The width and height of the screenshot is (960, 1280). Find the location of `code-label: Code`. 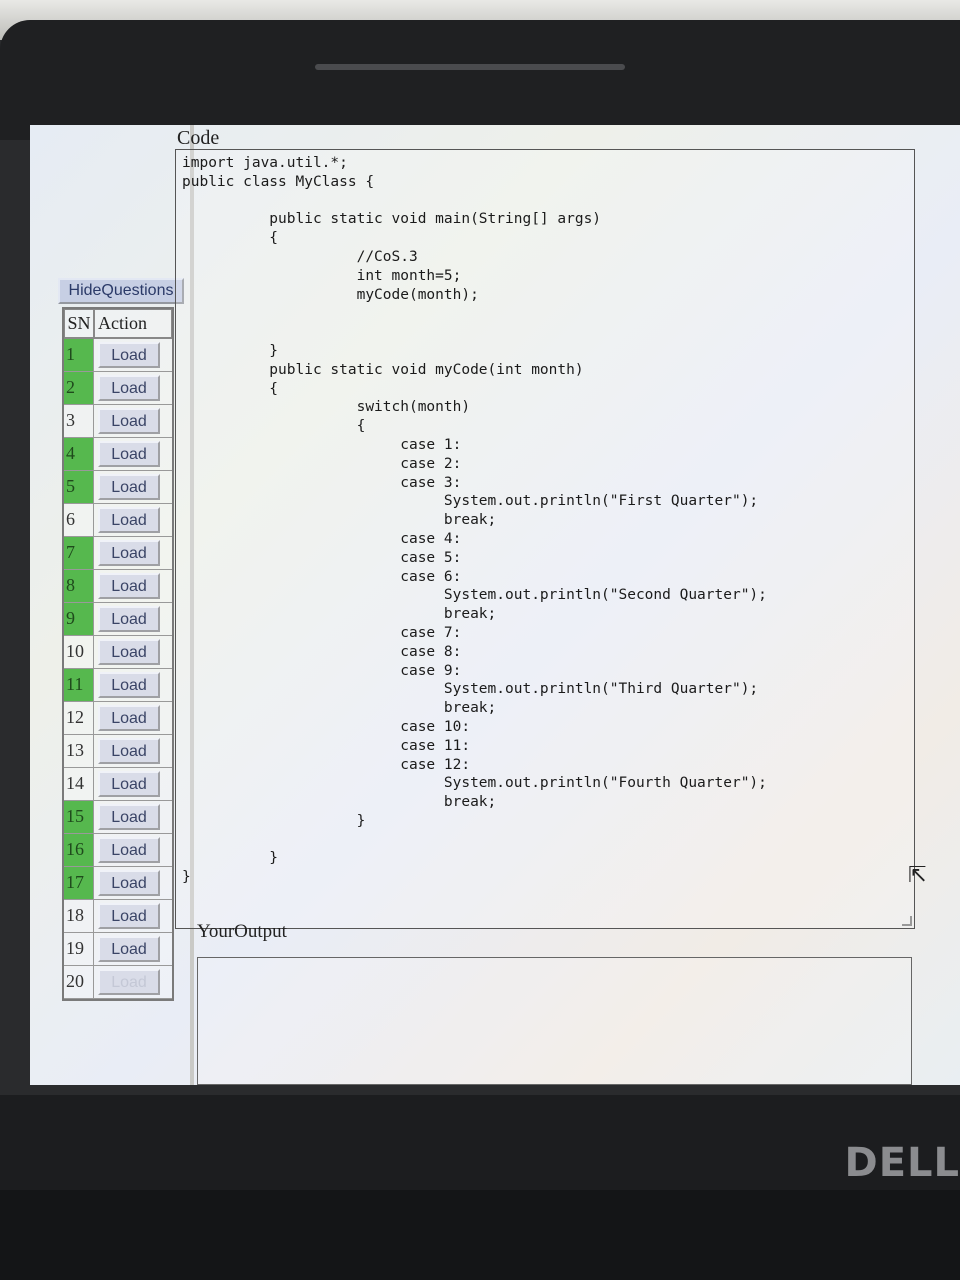

code-label: Code is located at coordinates (198, 138).